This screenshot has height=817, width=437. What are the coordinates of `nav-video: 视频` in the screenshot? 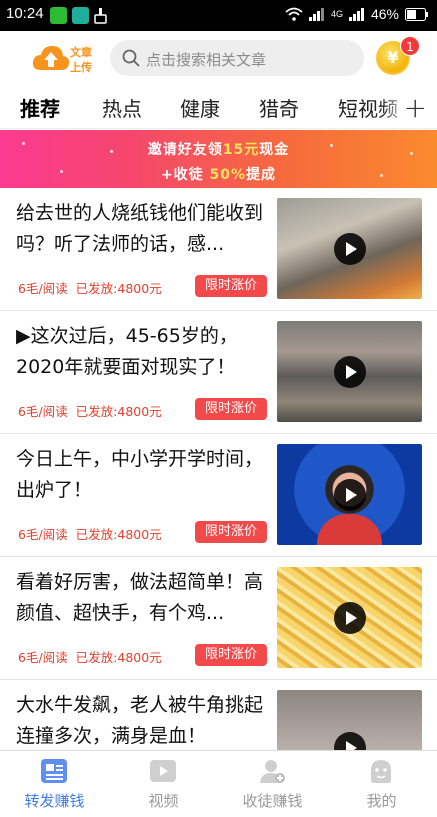 It's located at (163, 784).